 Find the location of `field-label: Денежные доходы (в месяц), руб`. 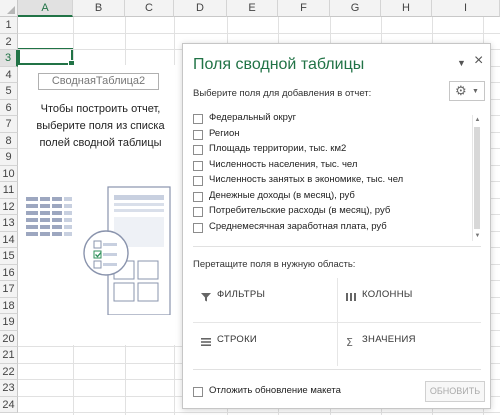

field-label: Денежные доходы (в месяц), руб is located at coordinates (282, 195).